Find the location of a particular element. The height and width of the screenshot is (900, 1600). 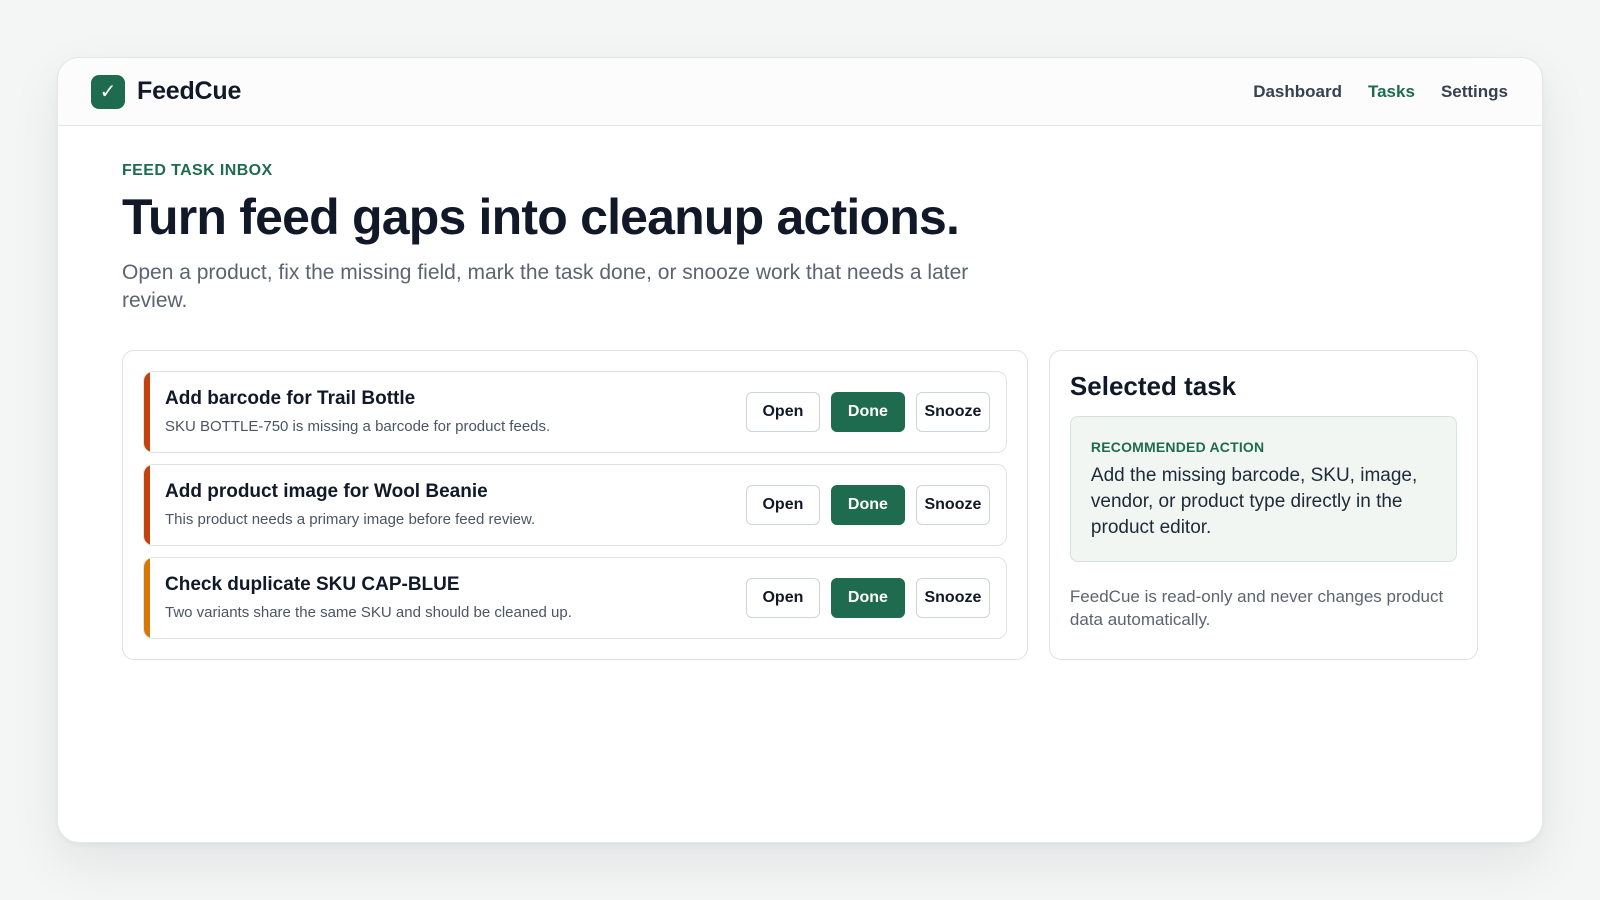

nav-dashboard: Dashboard is located at coordinates (1297, 92).